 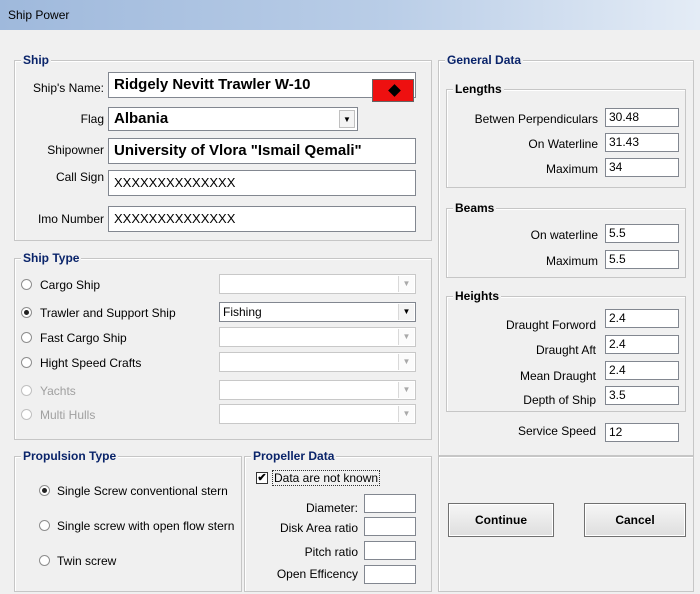 What do you see at coordinates (642, 318) in the screenshot?
I see `draught-forward-field: 2.4` at bounding box center [642, 318].